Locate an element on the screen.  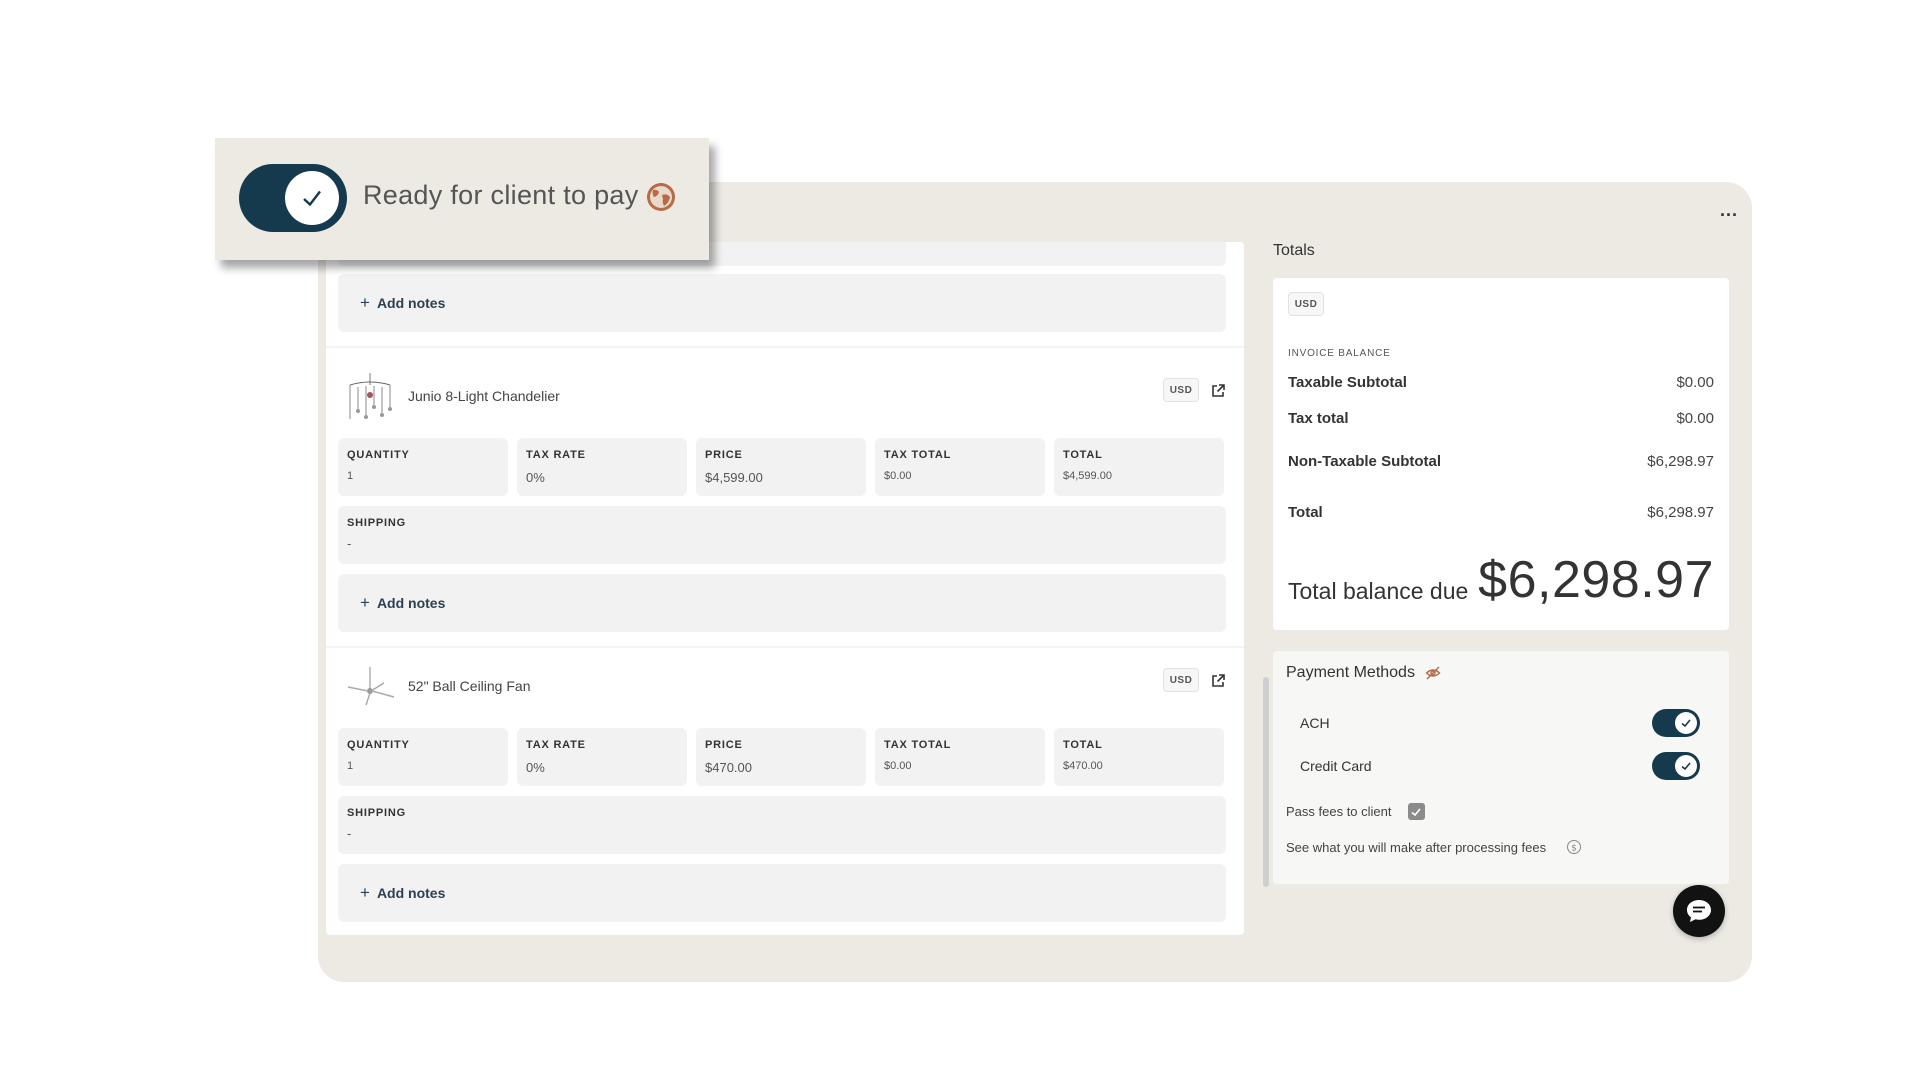
chandelier-thumbnail is located at coordinates (370, 396).